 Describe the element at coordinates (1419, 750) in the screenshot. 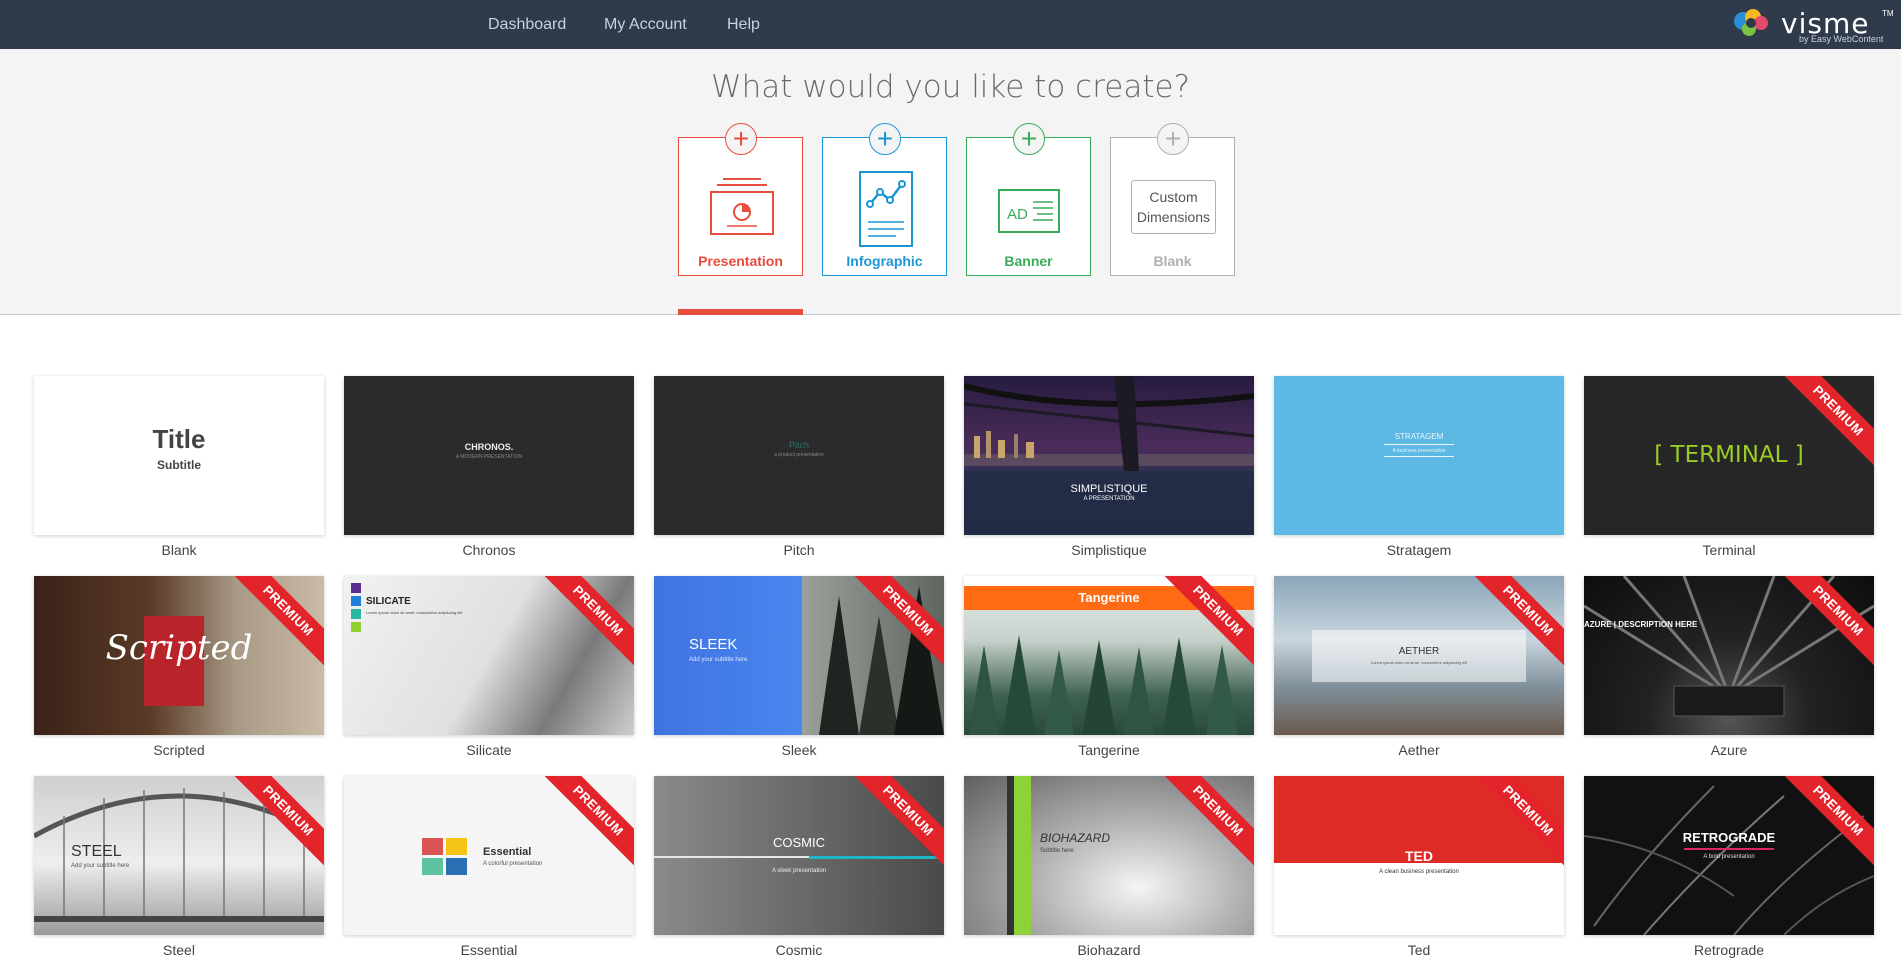

I see `template-name: Aether` at that location.